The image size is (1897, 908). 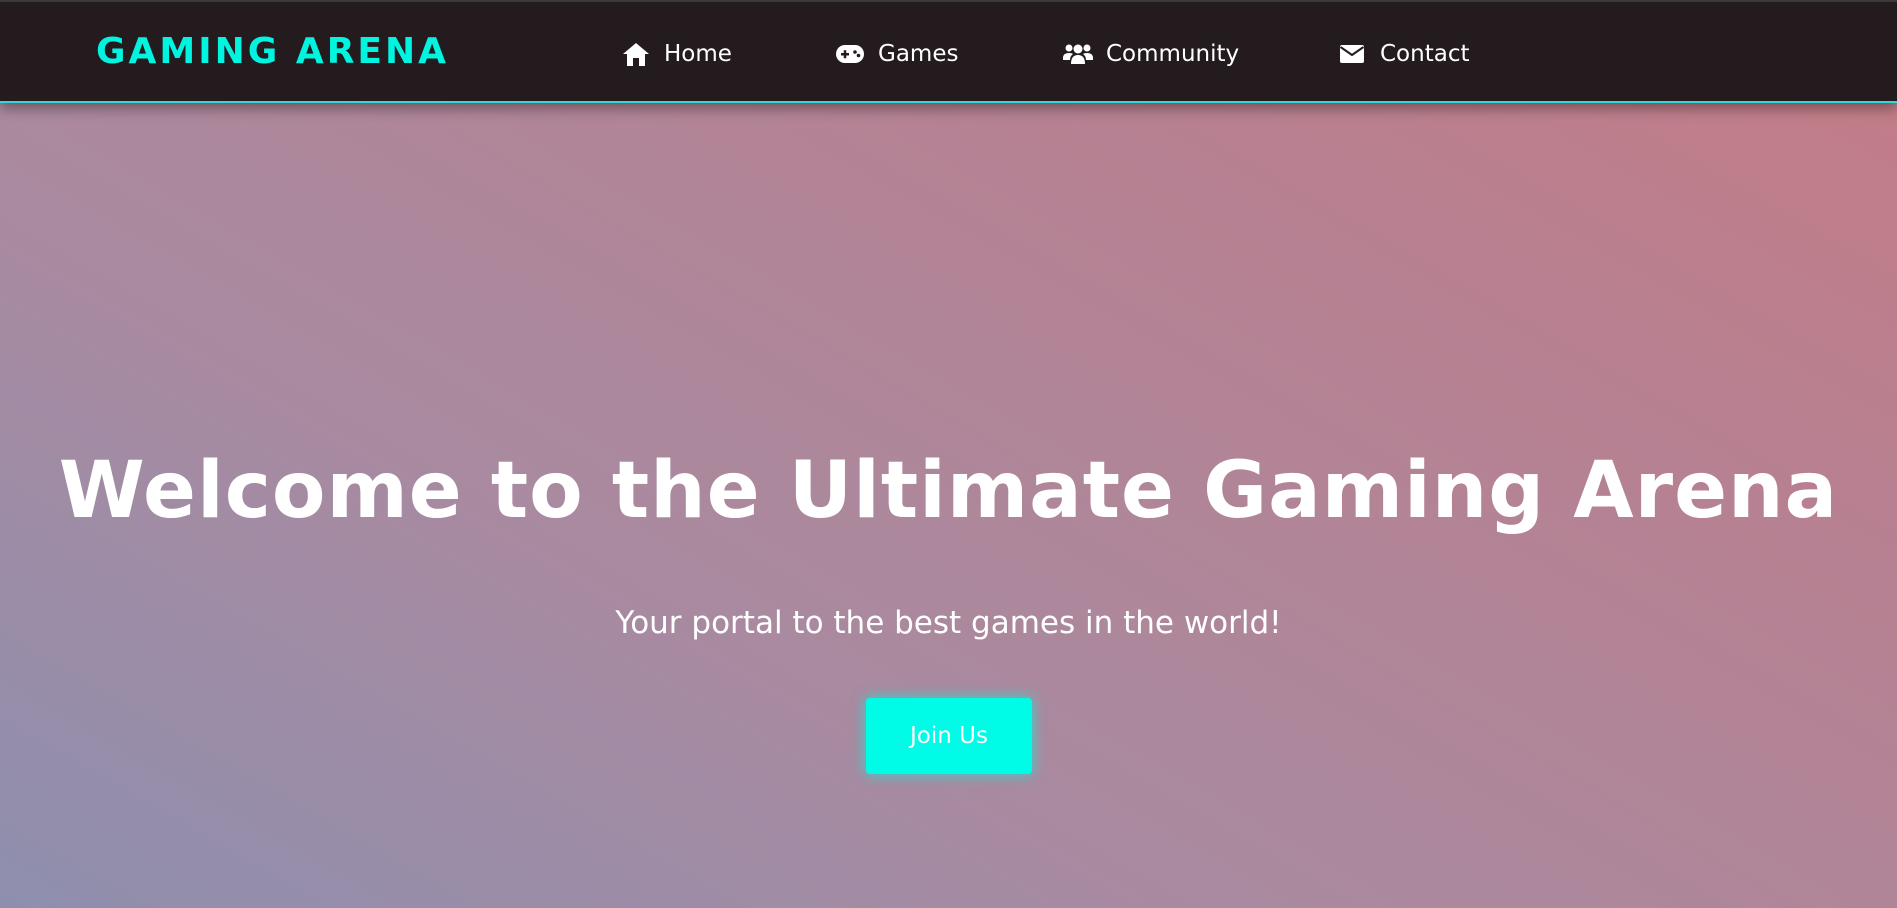 I want to click on nav-item-contact: Contact, so click(x=1416, y=54).